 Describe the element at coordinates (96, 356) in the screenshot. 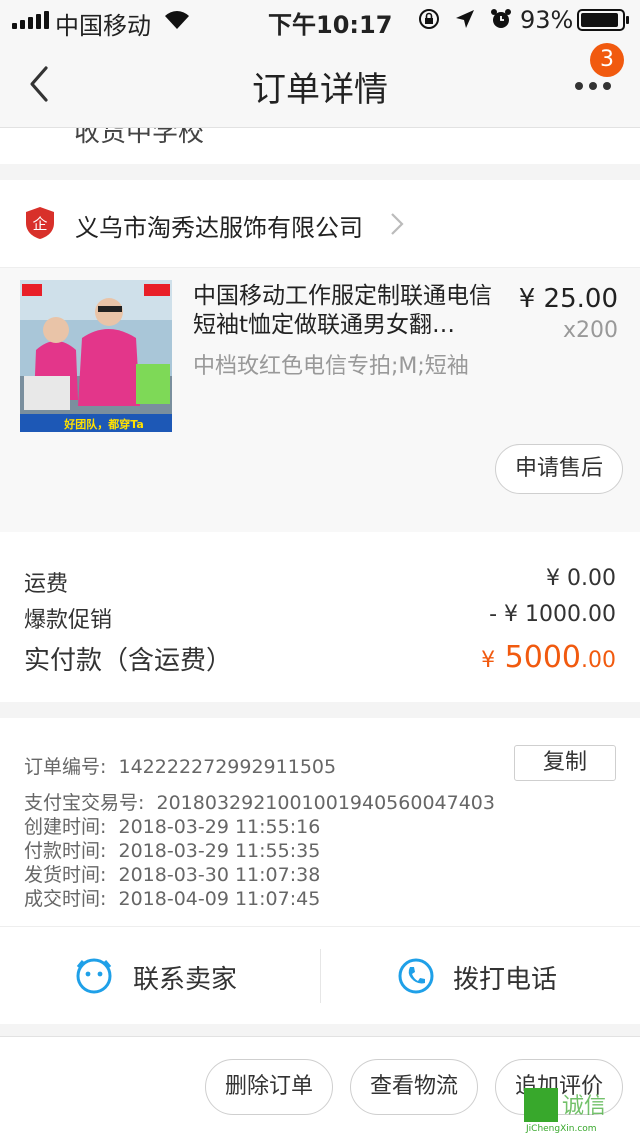

I see `product-thumbnail: 好团队，都穿Ta` at that location.